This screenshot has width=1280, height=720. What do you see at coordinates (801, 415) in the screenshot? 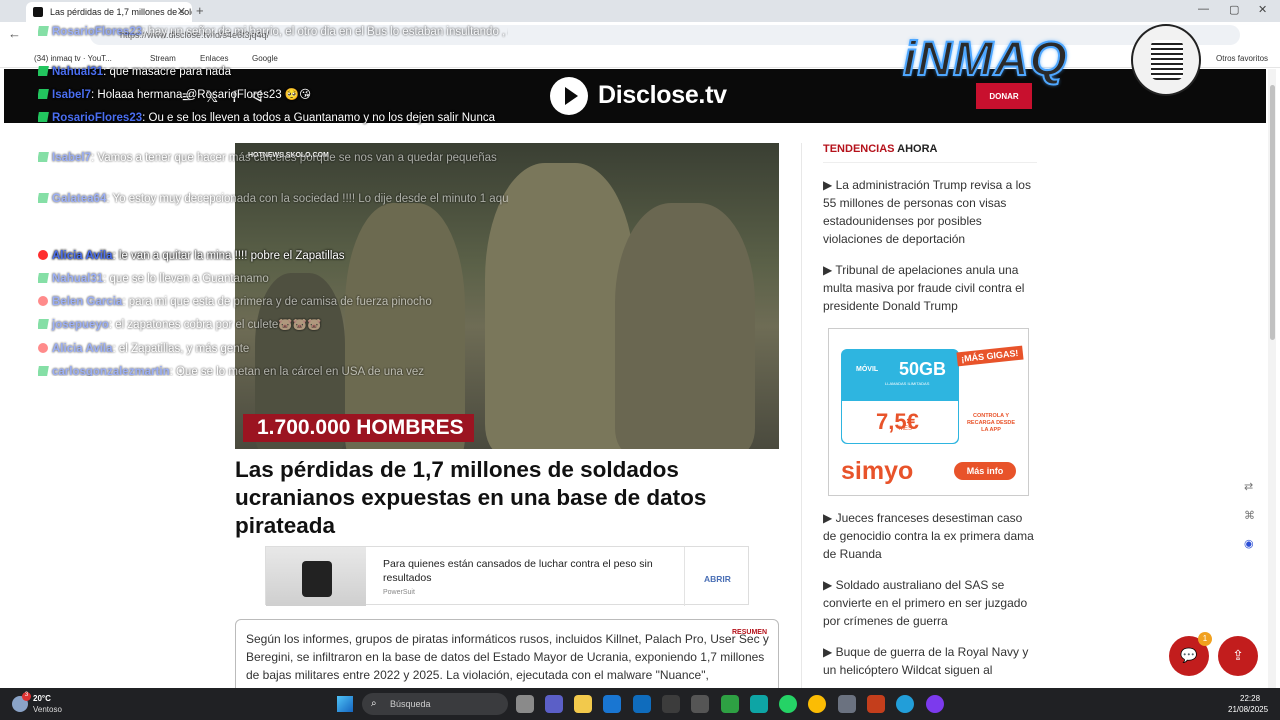
I see `content-divider` at bounding box center [801, 415].